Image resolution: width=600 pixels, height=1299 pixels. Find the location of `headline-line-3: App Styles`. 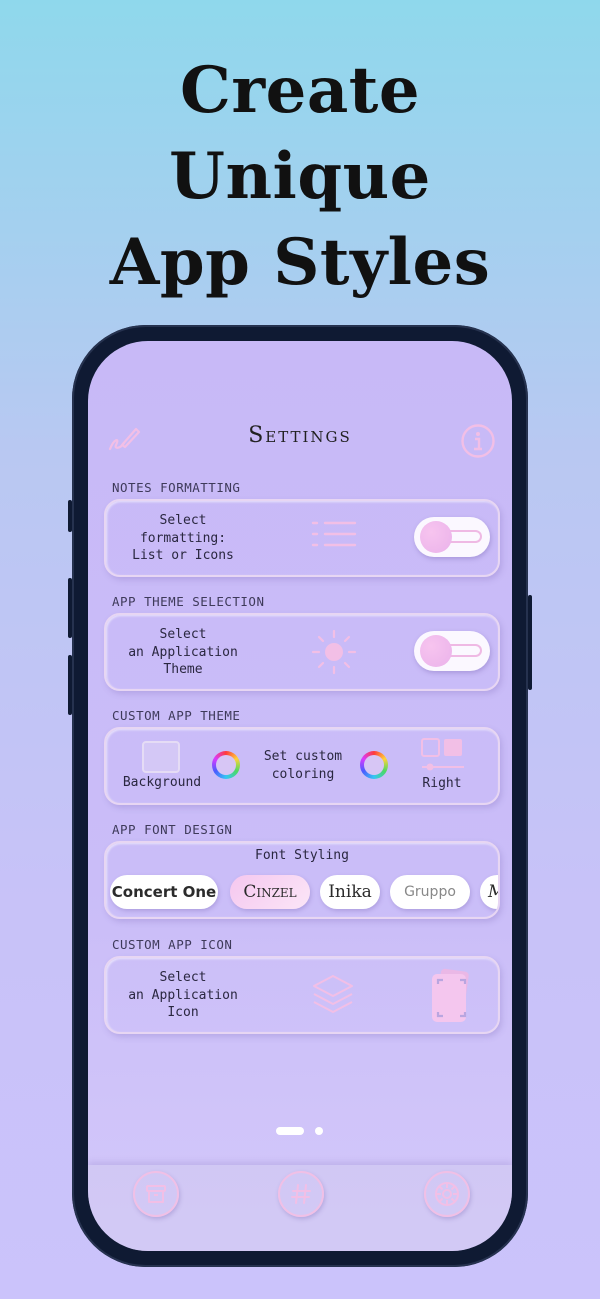

headline-line-3: App Styles is located at coordinates (300, 262).